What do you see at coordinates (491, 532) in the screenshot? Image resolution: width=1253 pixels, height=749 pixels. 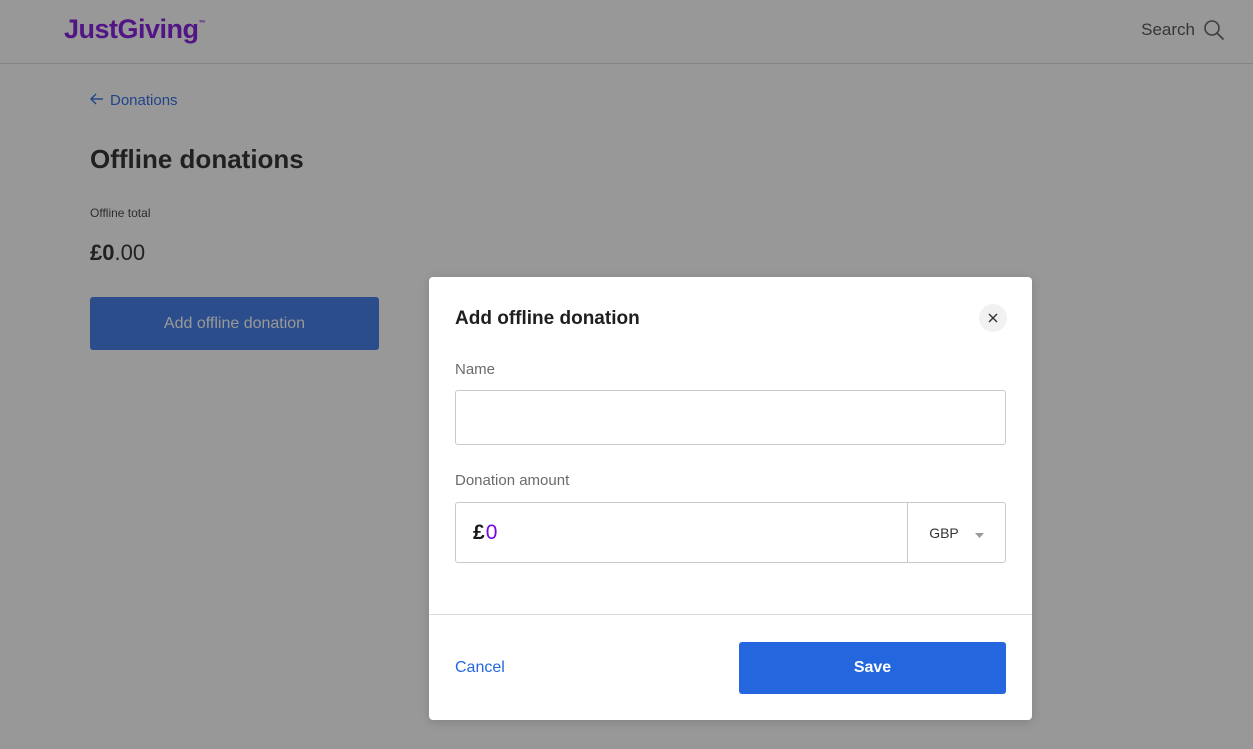 I see `amount-value: 0` at bounding box center [491, 532].